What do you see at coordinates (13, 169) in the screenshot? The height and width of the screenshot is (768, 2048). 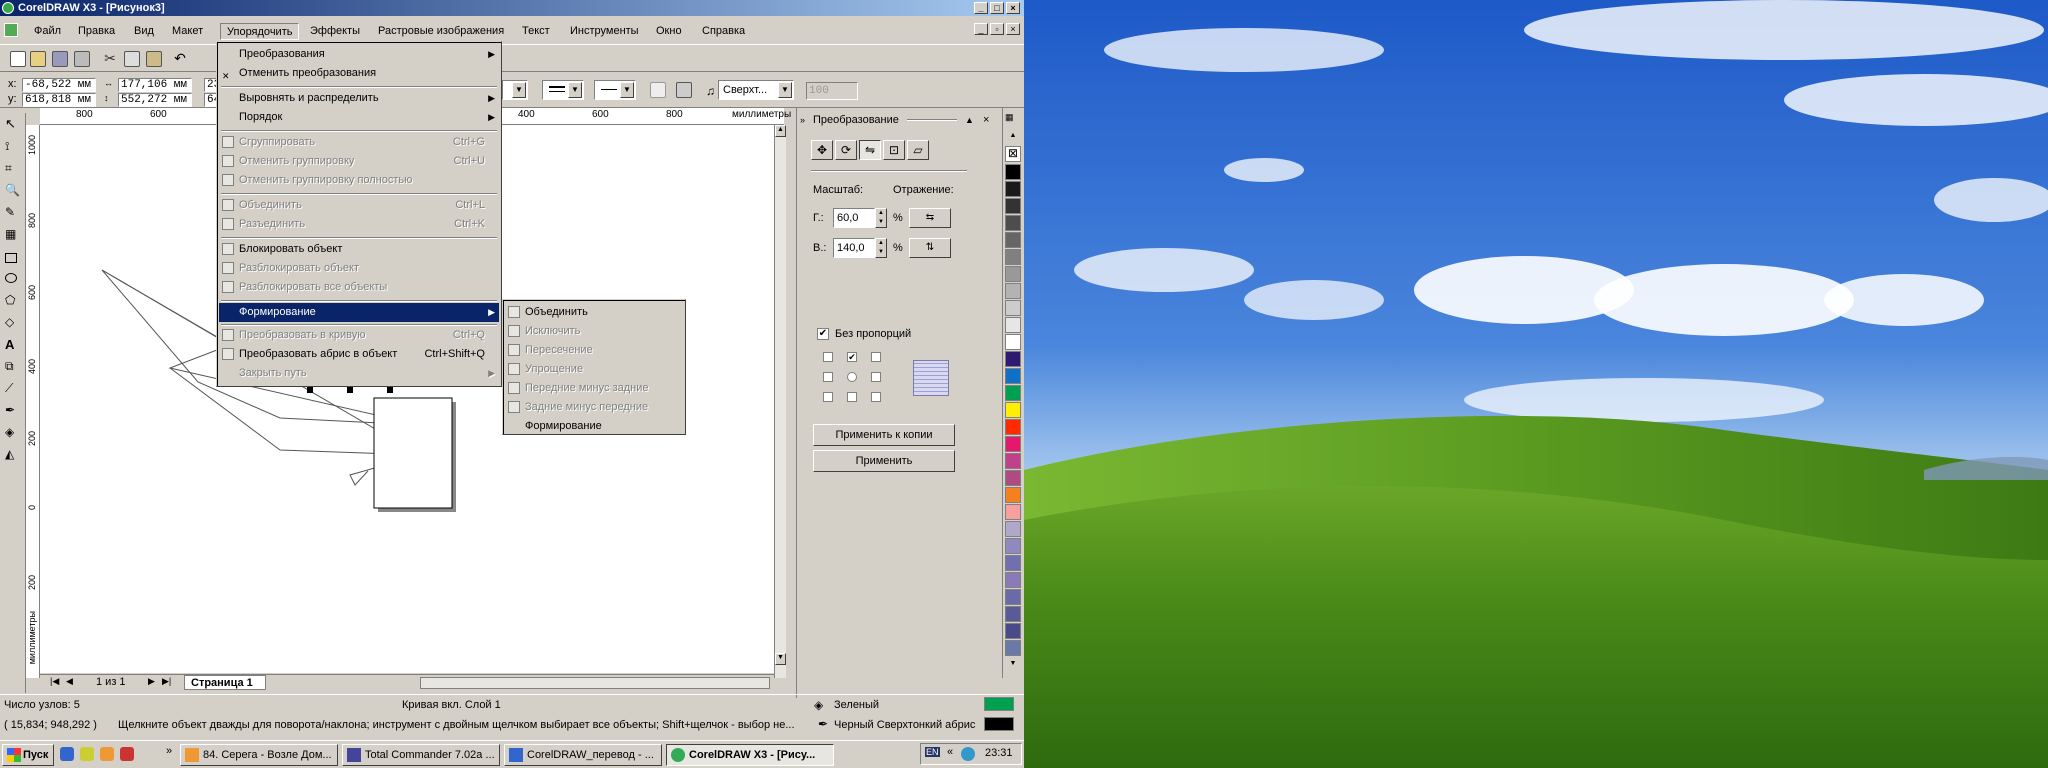 I see `crop-tool-icon: ⌗` at bounding box center [13, 169].